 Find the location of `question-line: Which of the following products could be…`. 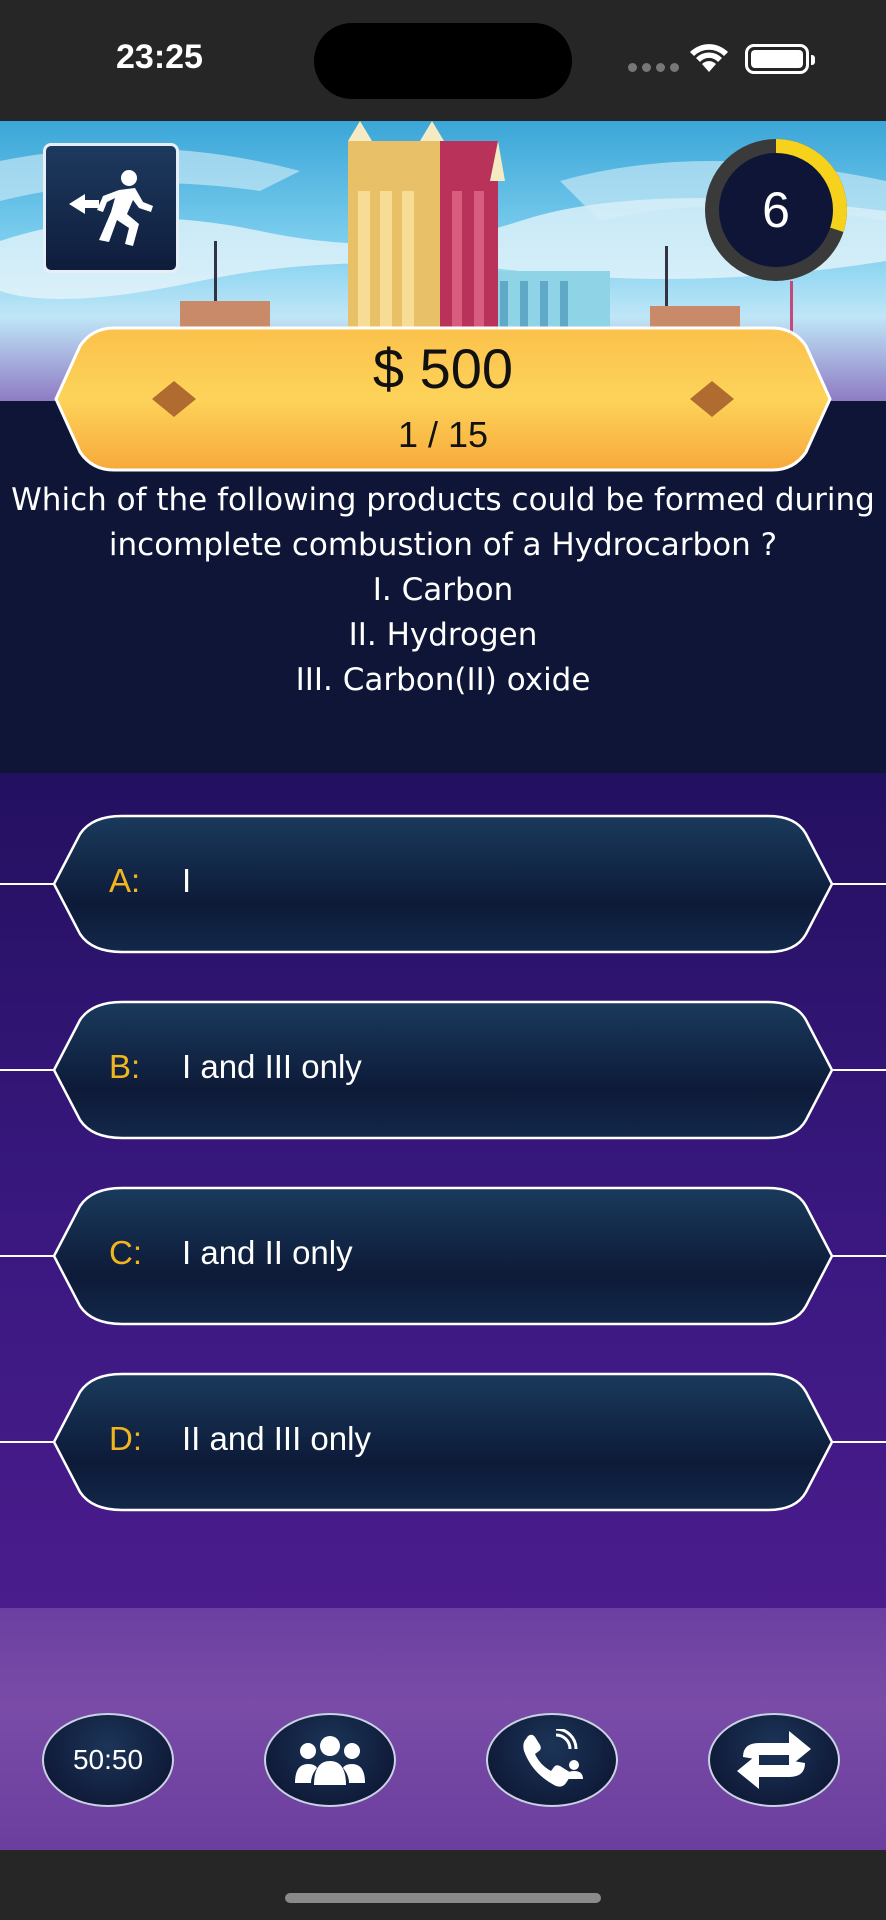

question-line: Which of the following products could be… is located at coordinates (443, 500).